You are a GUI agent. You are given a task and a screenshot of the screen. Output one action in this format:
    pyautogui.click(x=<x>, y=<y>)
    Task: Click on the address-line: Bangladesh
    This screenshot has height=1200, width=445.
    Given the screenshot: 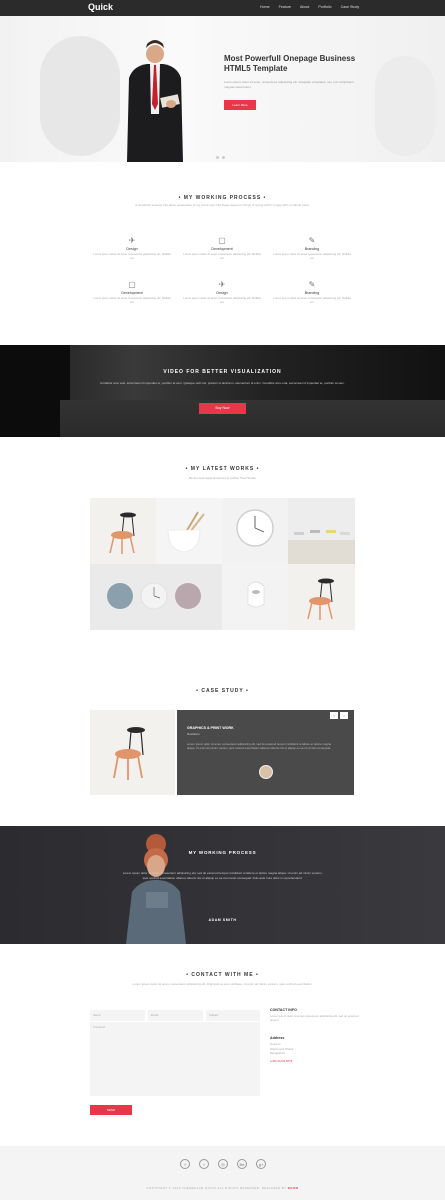 What is the action you would take?
    pyautogui.click(x=277, y=1052)
    